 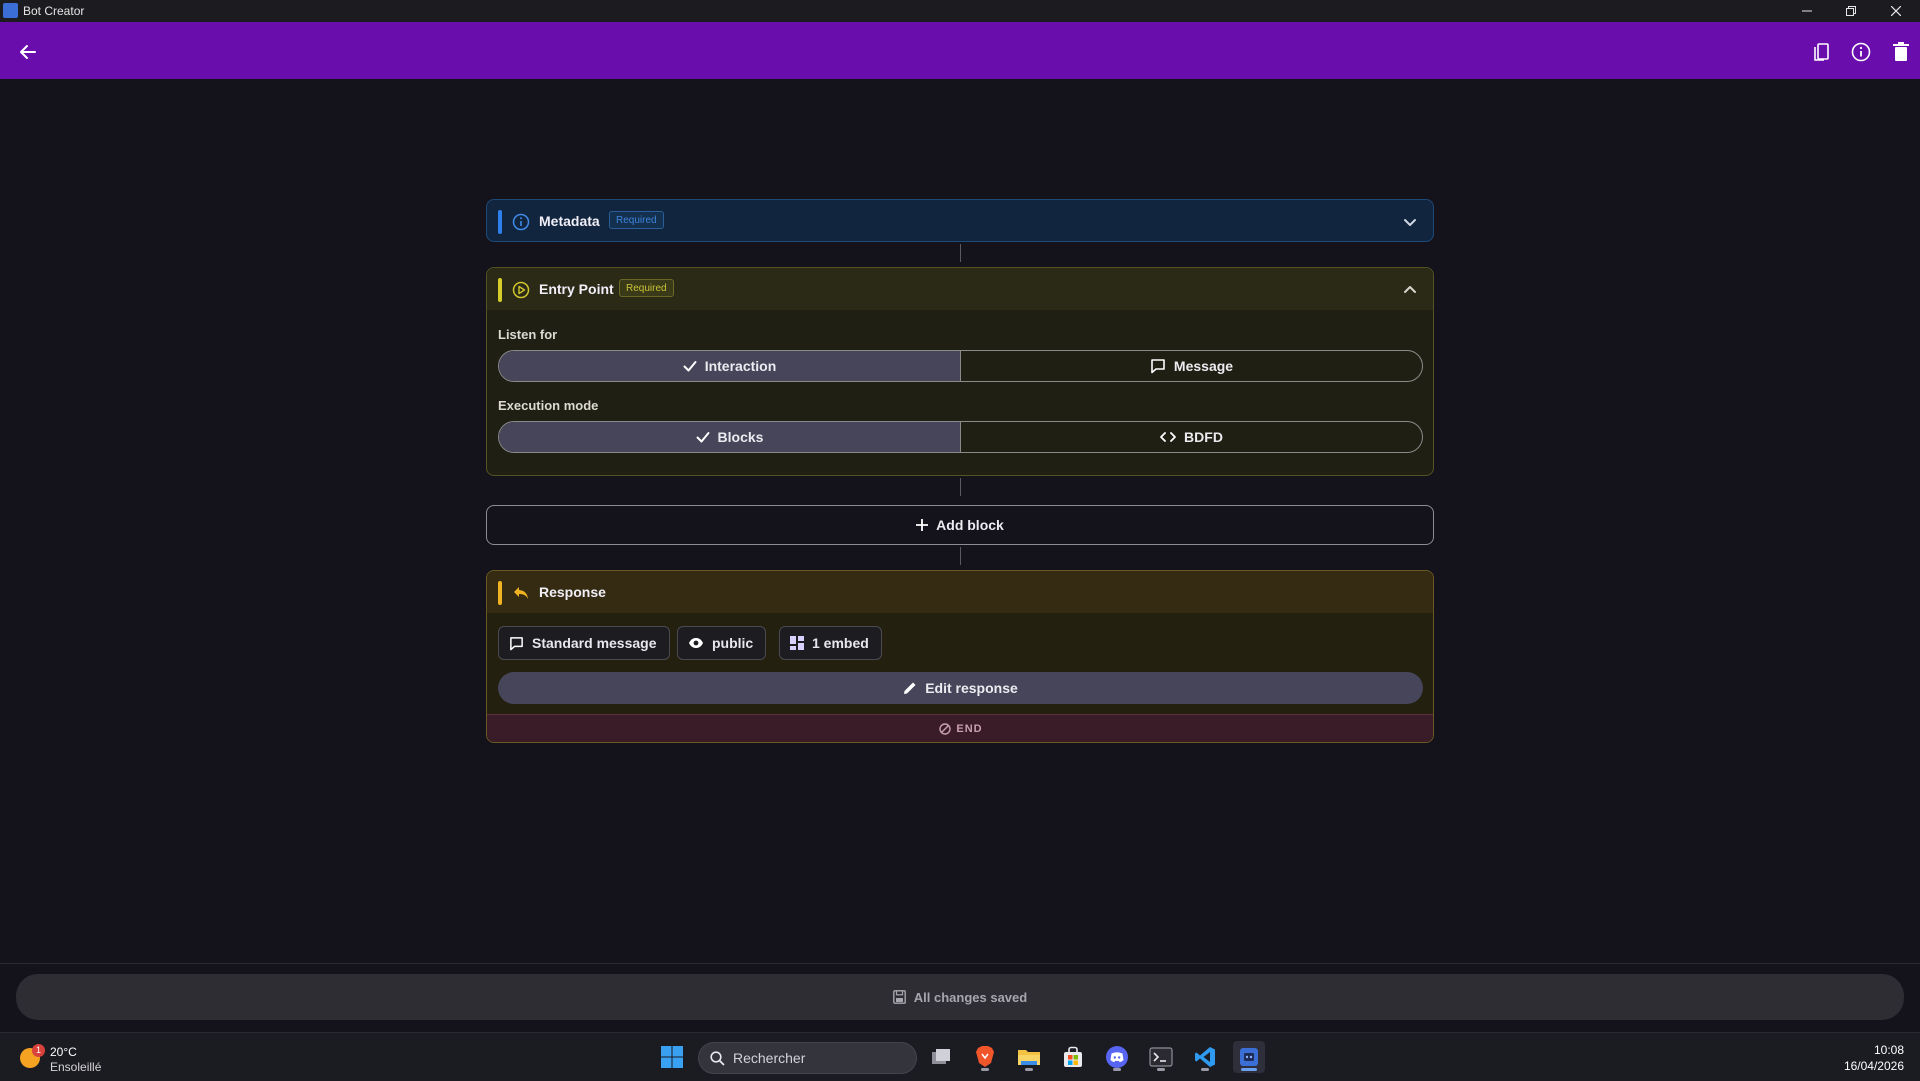 I want to click on pencil-icon, so click(x=910, y=688).